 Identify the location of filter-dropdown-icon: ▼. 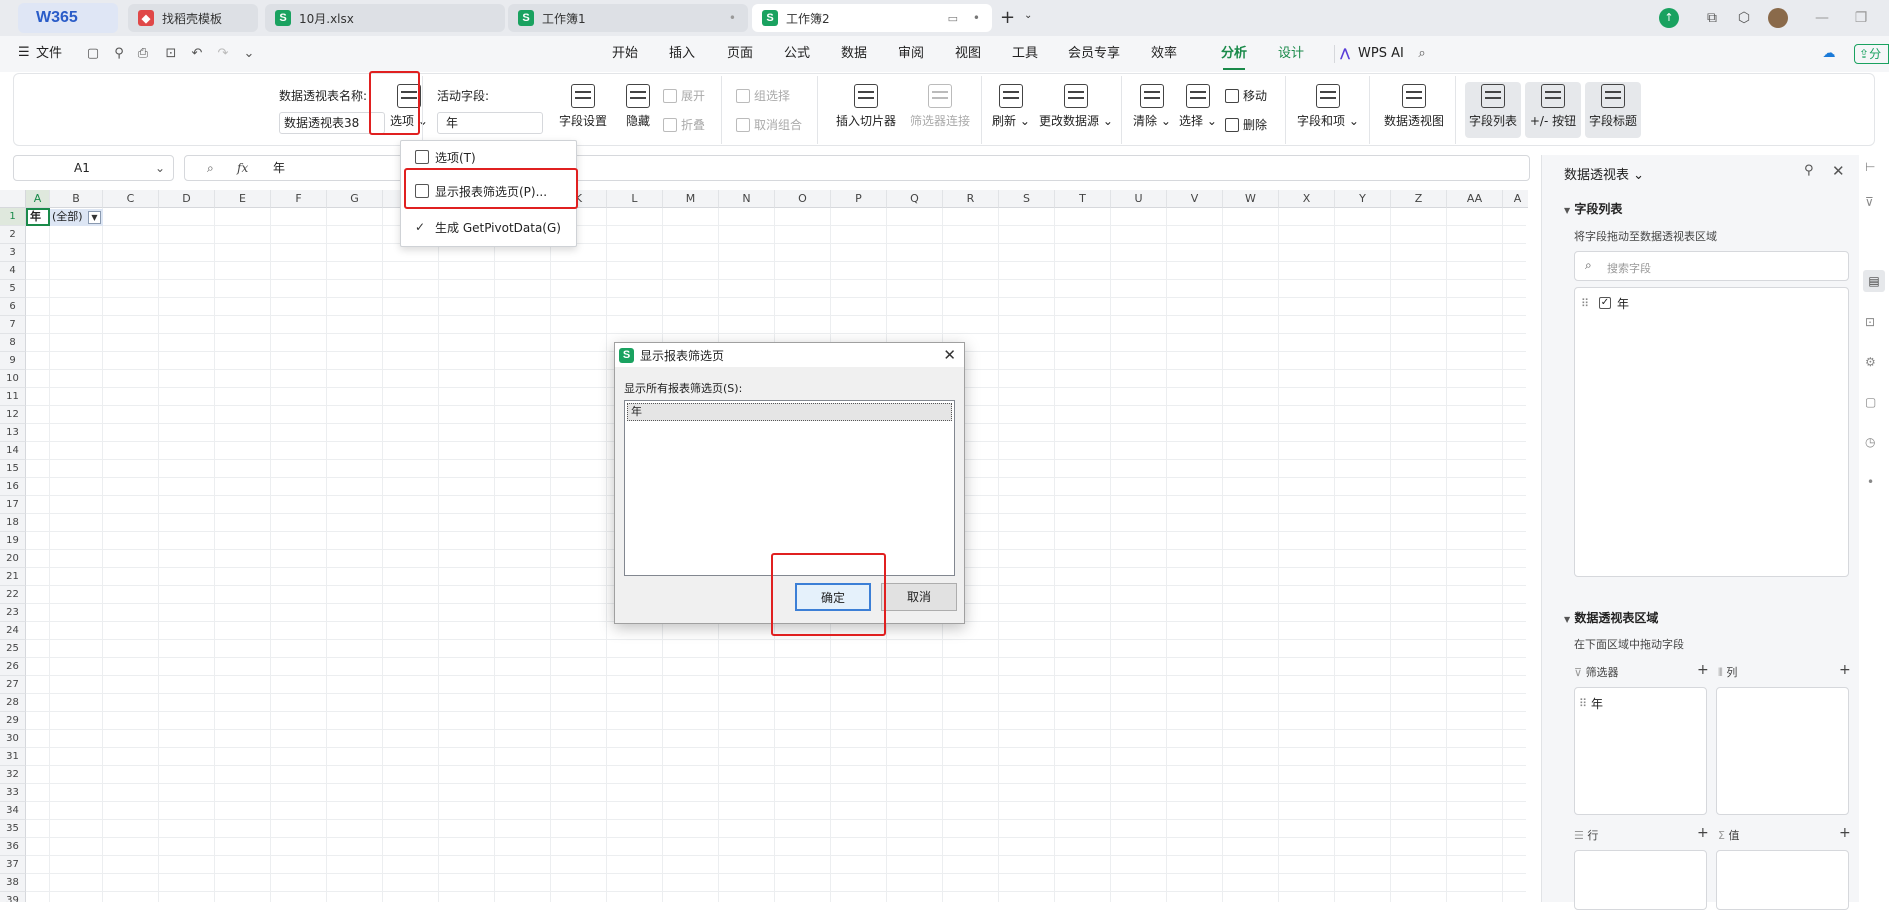
(94, 217).